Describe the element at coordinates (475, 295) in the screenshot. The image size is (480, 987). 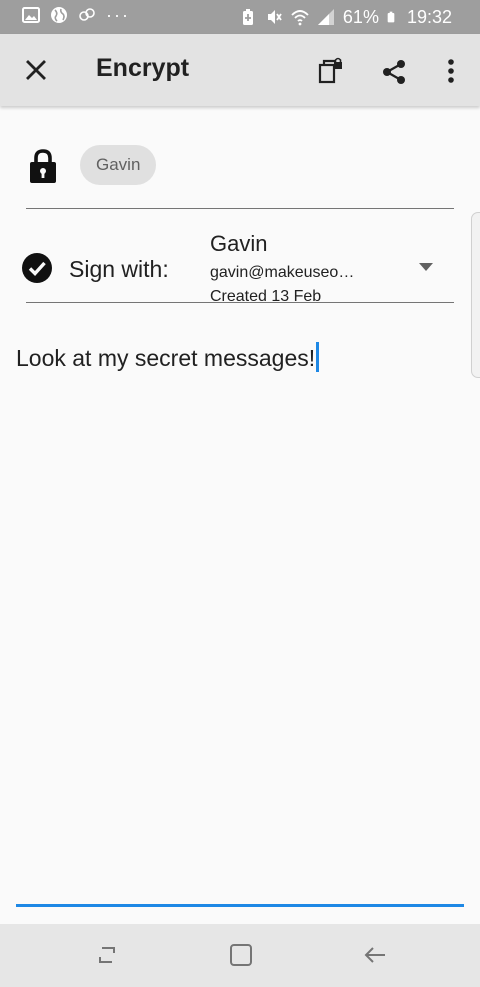
I see `scroll-handle` at that location.